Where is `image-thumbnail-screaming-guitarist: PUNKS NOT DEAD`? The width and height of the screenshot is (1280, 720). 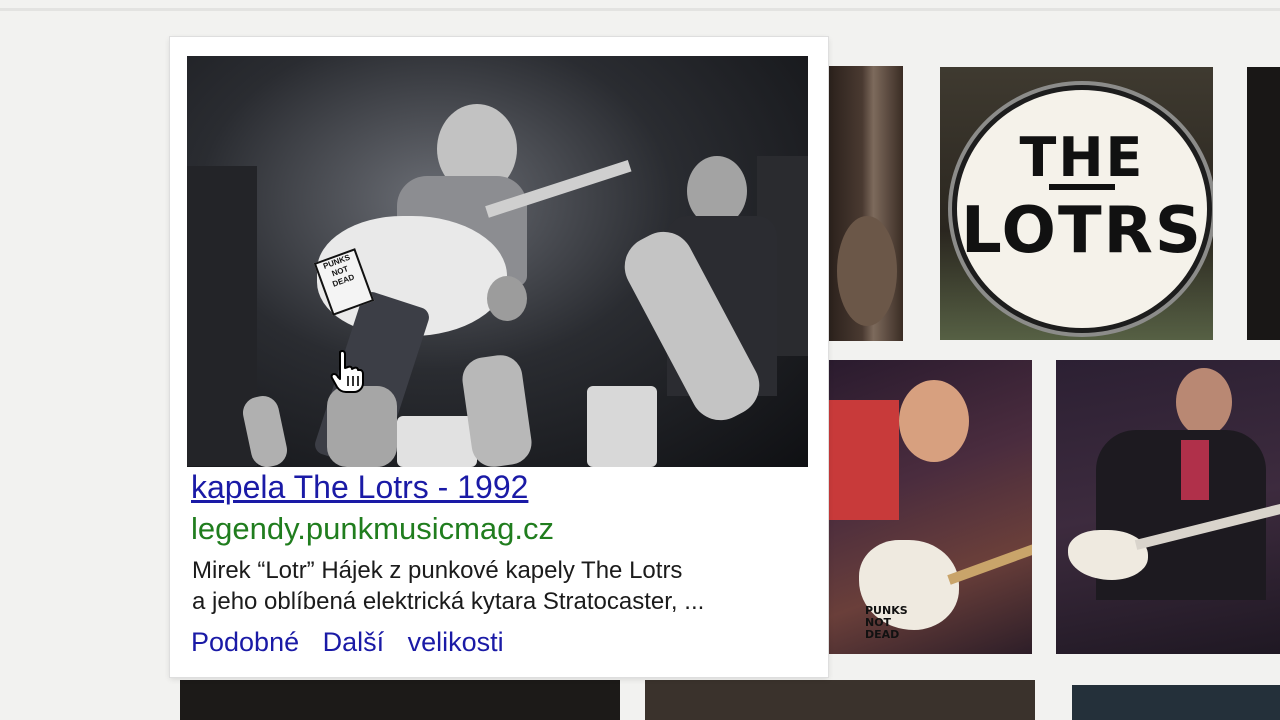 image-thumbnail-screaming-guitarist: PUNKS NOT DEAD is located at coordinates (930, 507).